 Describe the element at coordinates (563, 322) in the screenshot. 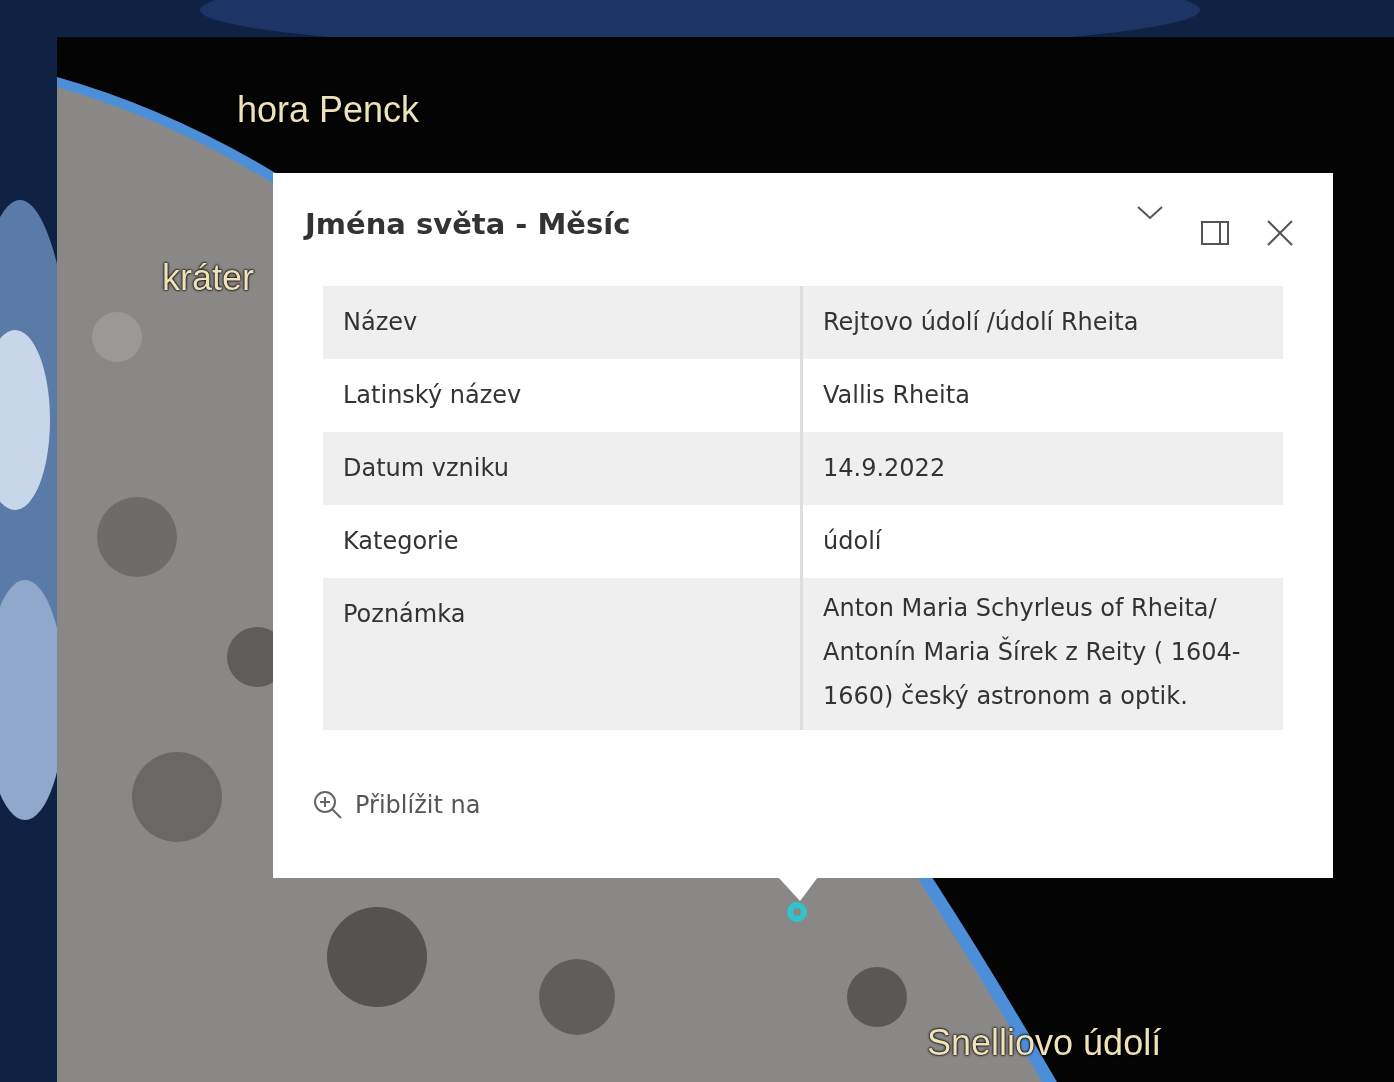

I see `field-name: Název` at that location.